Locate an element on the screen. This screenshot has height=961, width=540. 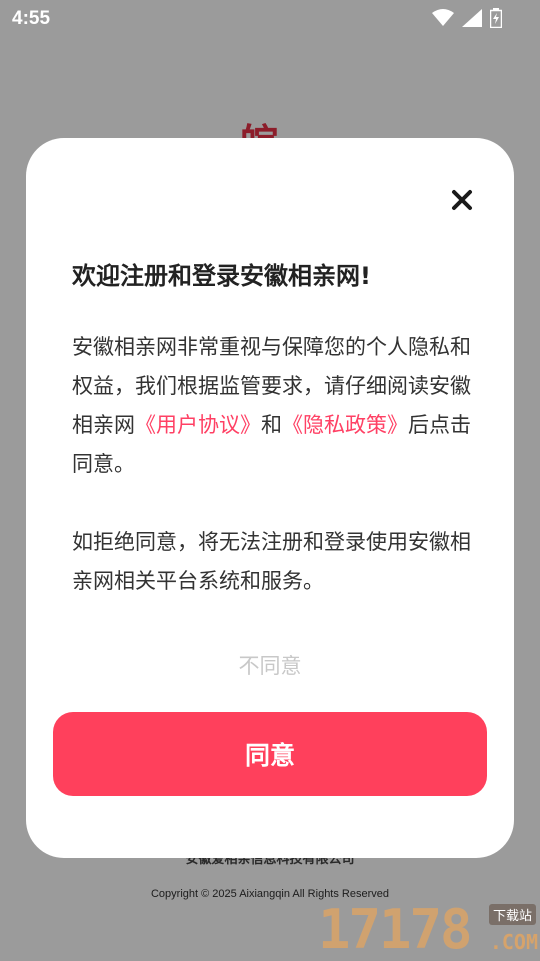
watermark-domain: .COM is located at coordinates (513, 942).